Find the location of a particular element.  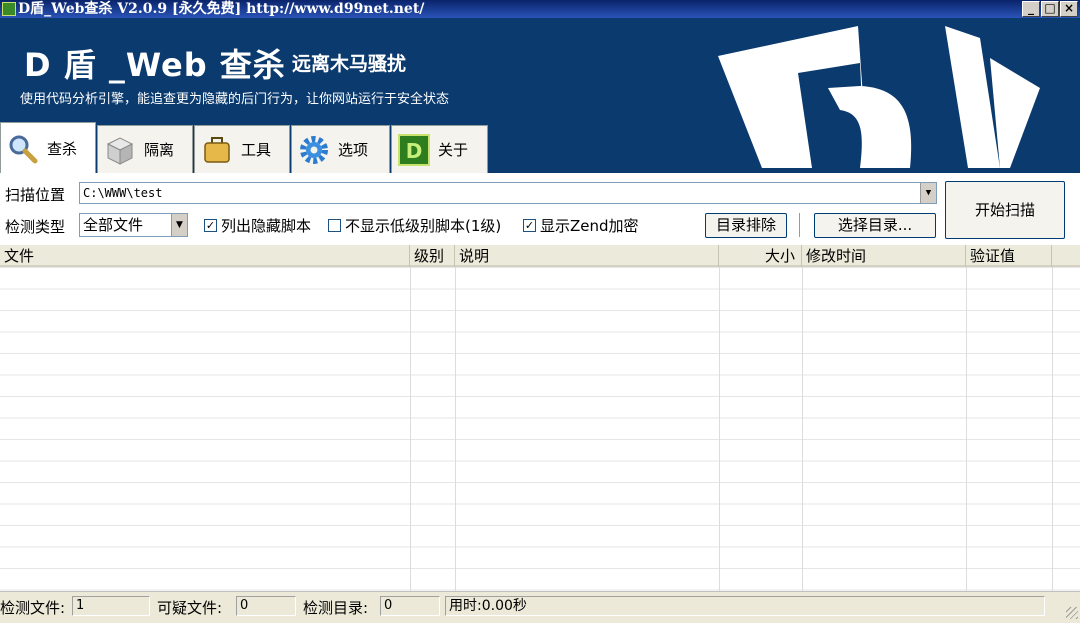

tab-options: 选项 is located at coordinates (340, 149).